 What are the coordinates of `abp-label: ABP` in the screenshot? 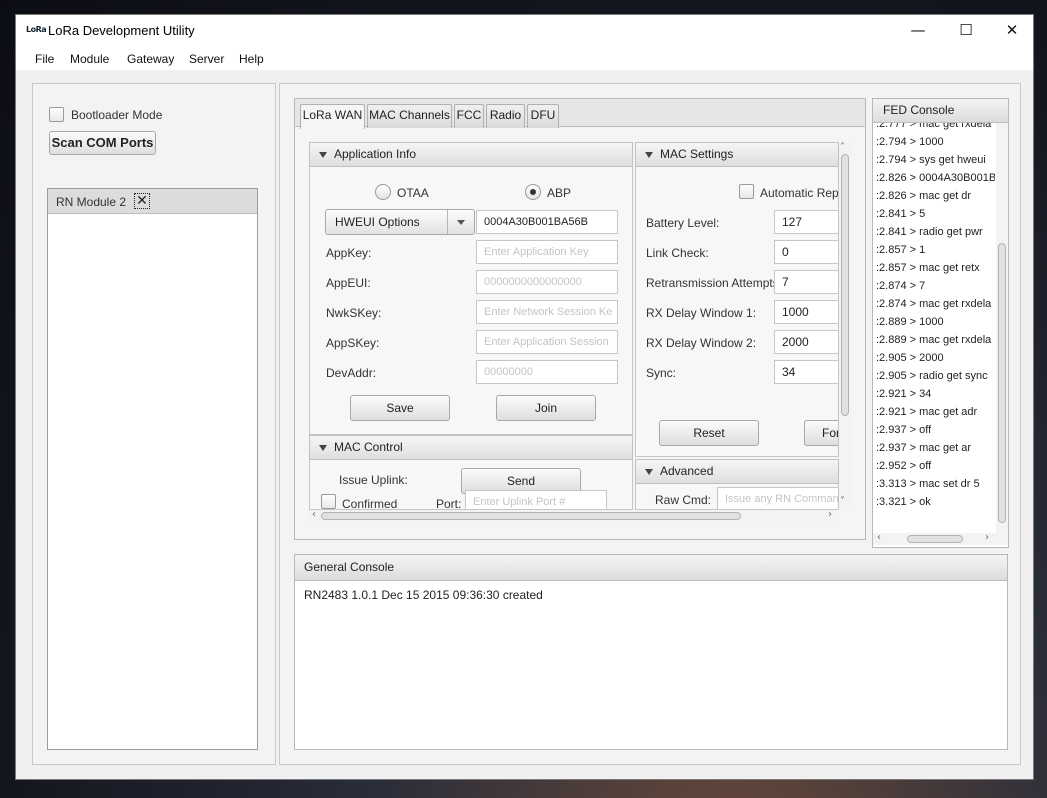 It's located at (559, 193).